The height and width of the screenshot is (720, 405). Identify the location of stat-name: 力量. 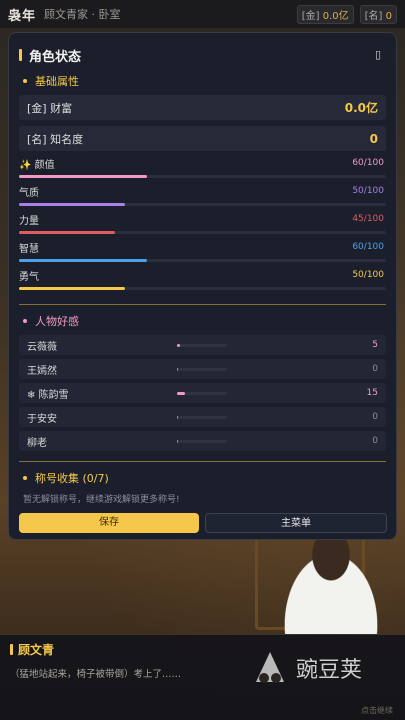
(29, 221).